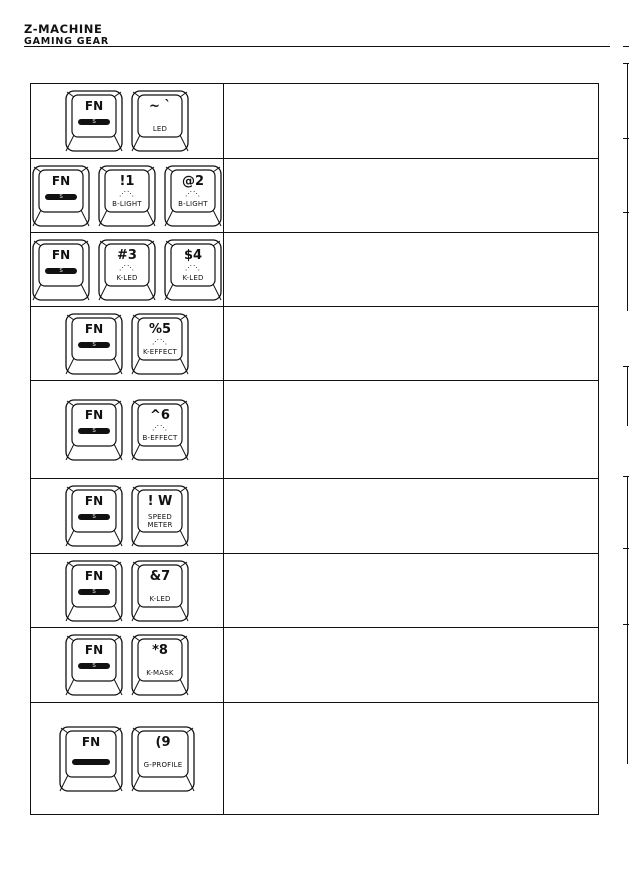 The width and height of the screenshot is (629, 876). Describe the element at coordinates (193, 181) in the screenshot. I see `key-legend: @2` at that location.